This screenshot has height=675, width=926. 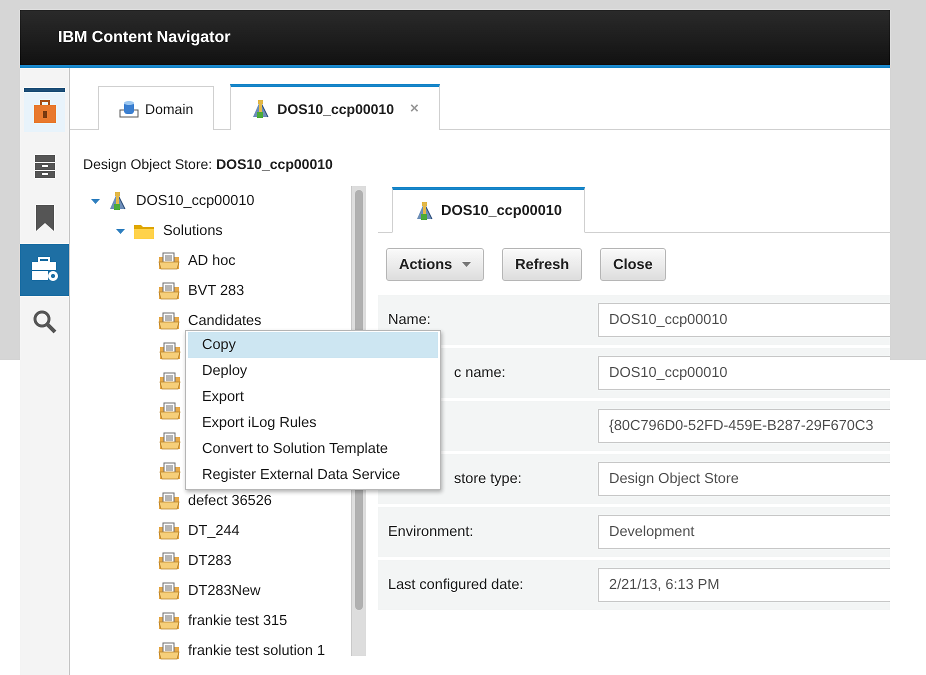 I want to click on field-label: store type:, so click(x=488, y=479).